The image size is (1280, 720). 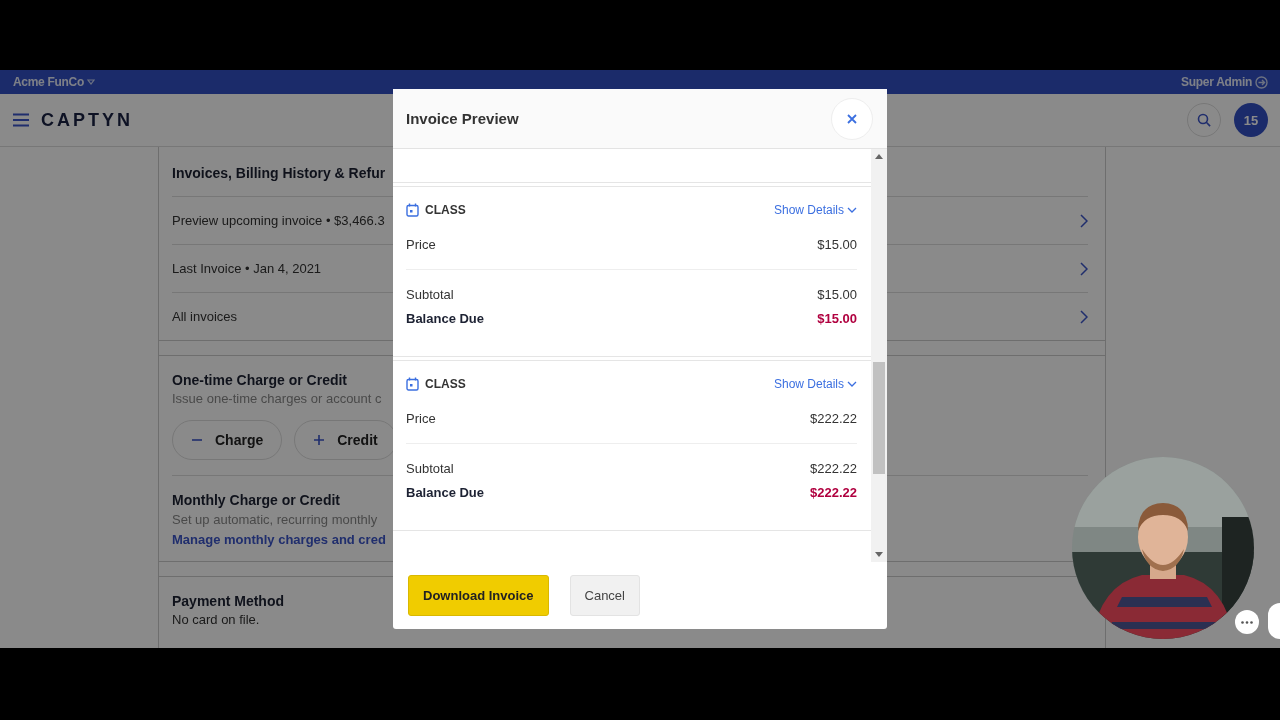 I want to click on caret-icon, so click(x=91, y=82).